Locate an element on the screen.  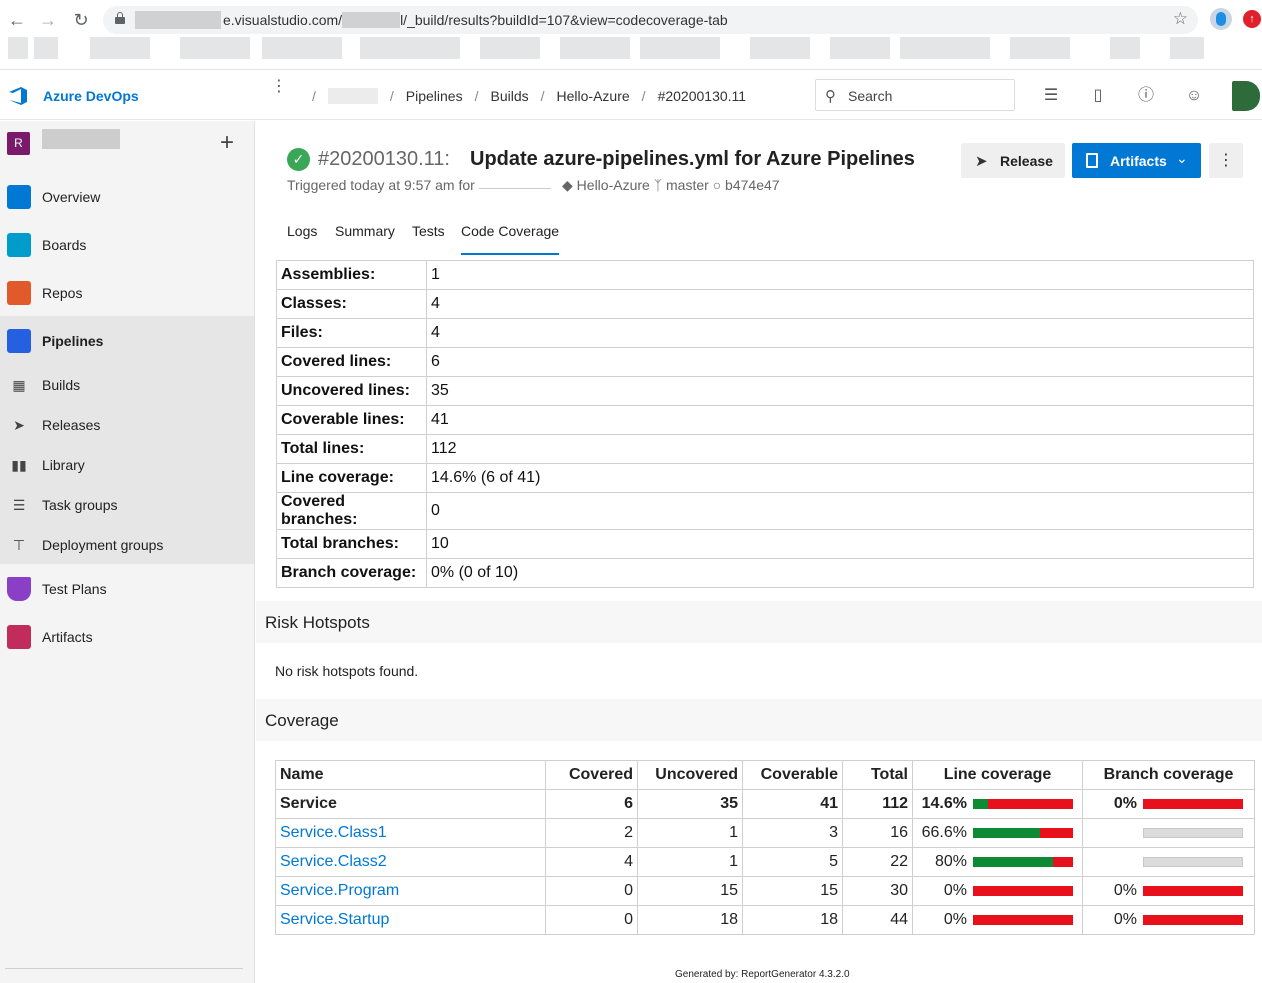
sidebar-item-pipelines: Pipelines is located at coordinates (127, 341).